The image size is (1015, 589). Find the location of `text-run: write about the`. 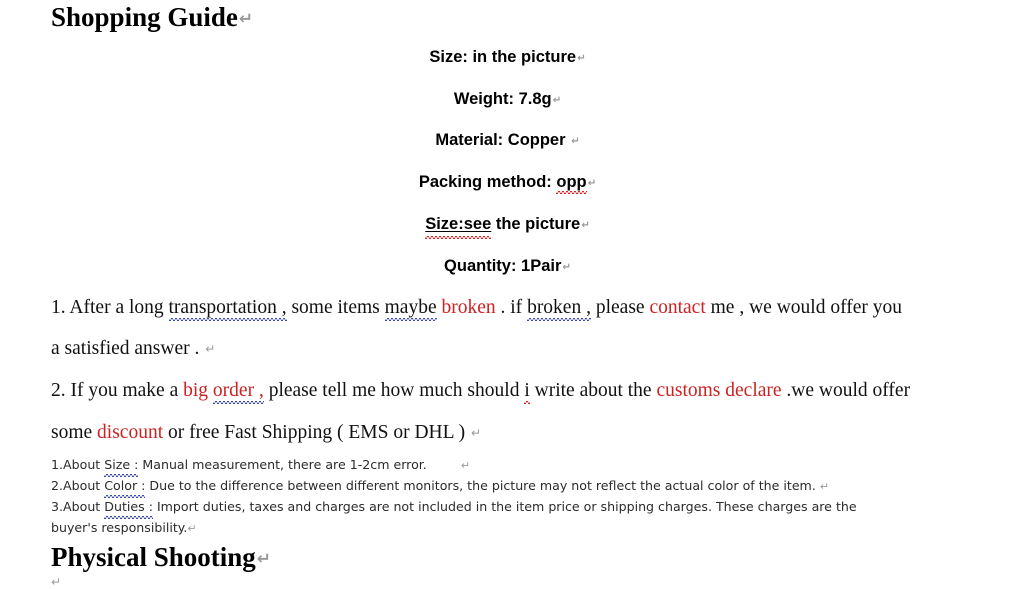

text-run: write about the is located at coordinates (593, 390).